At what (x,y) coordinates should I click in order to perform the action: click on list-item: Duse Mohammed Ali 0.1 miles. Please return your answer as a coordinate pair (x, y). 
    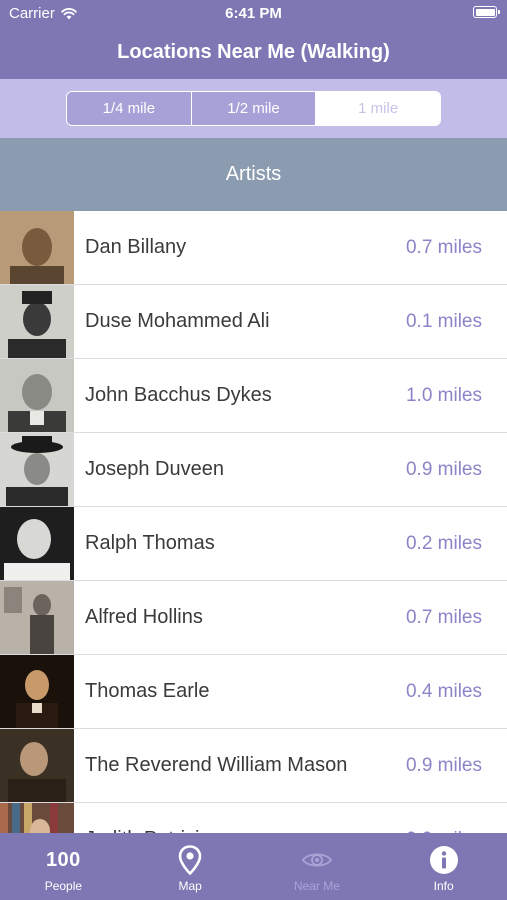
    Looking at the image, I should click on (253, 322).